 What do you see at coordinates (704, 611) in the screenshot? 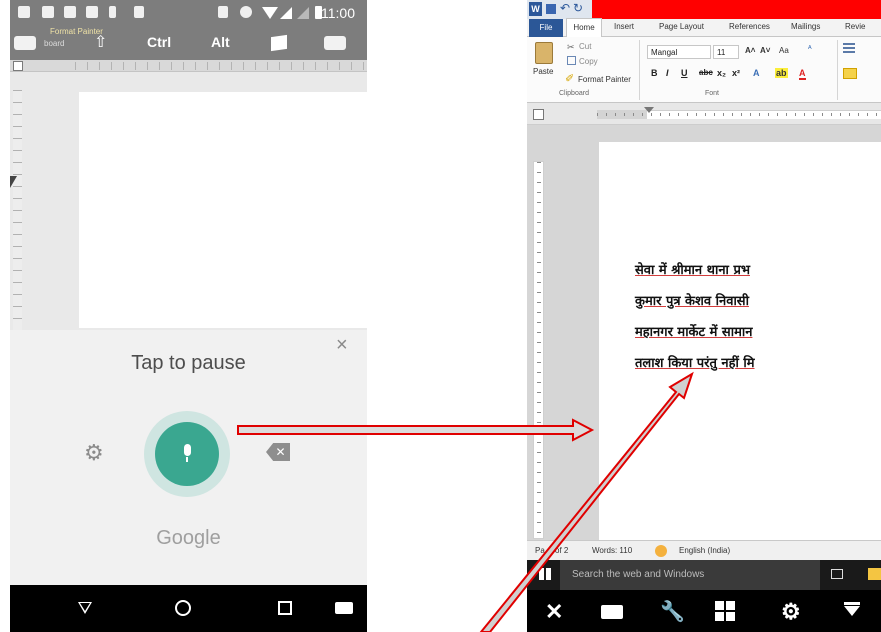
I see `remote-control-bar: ✕ 🔧 ⚙` at bounding box center [704, 611].